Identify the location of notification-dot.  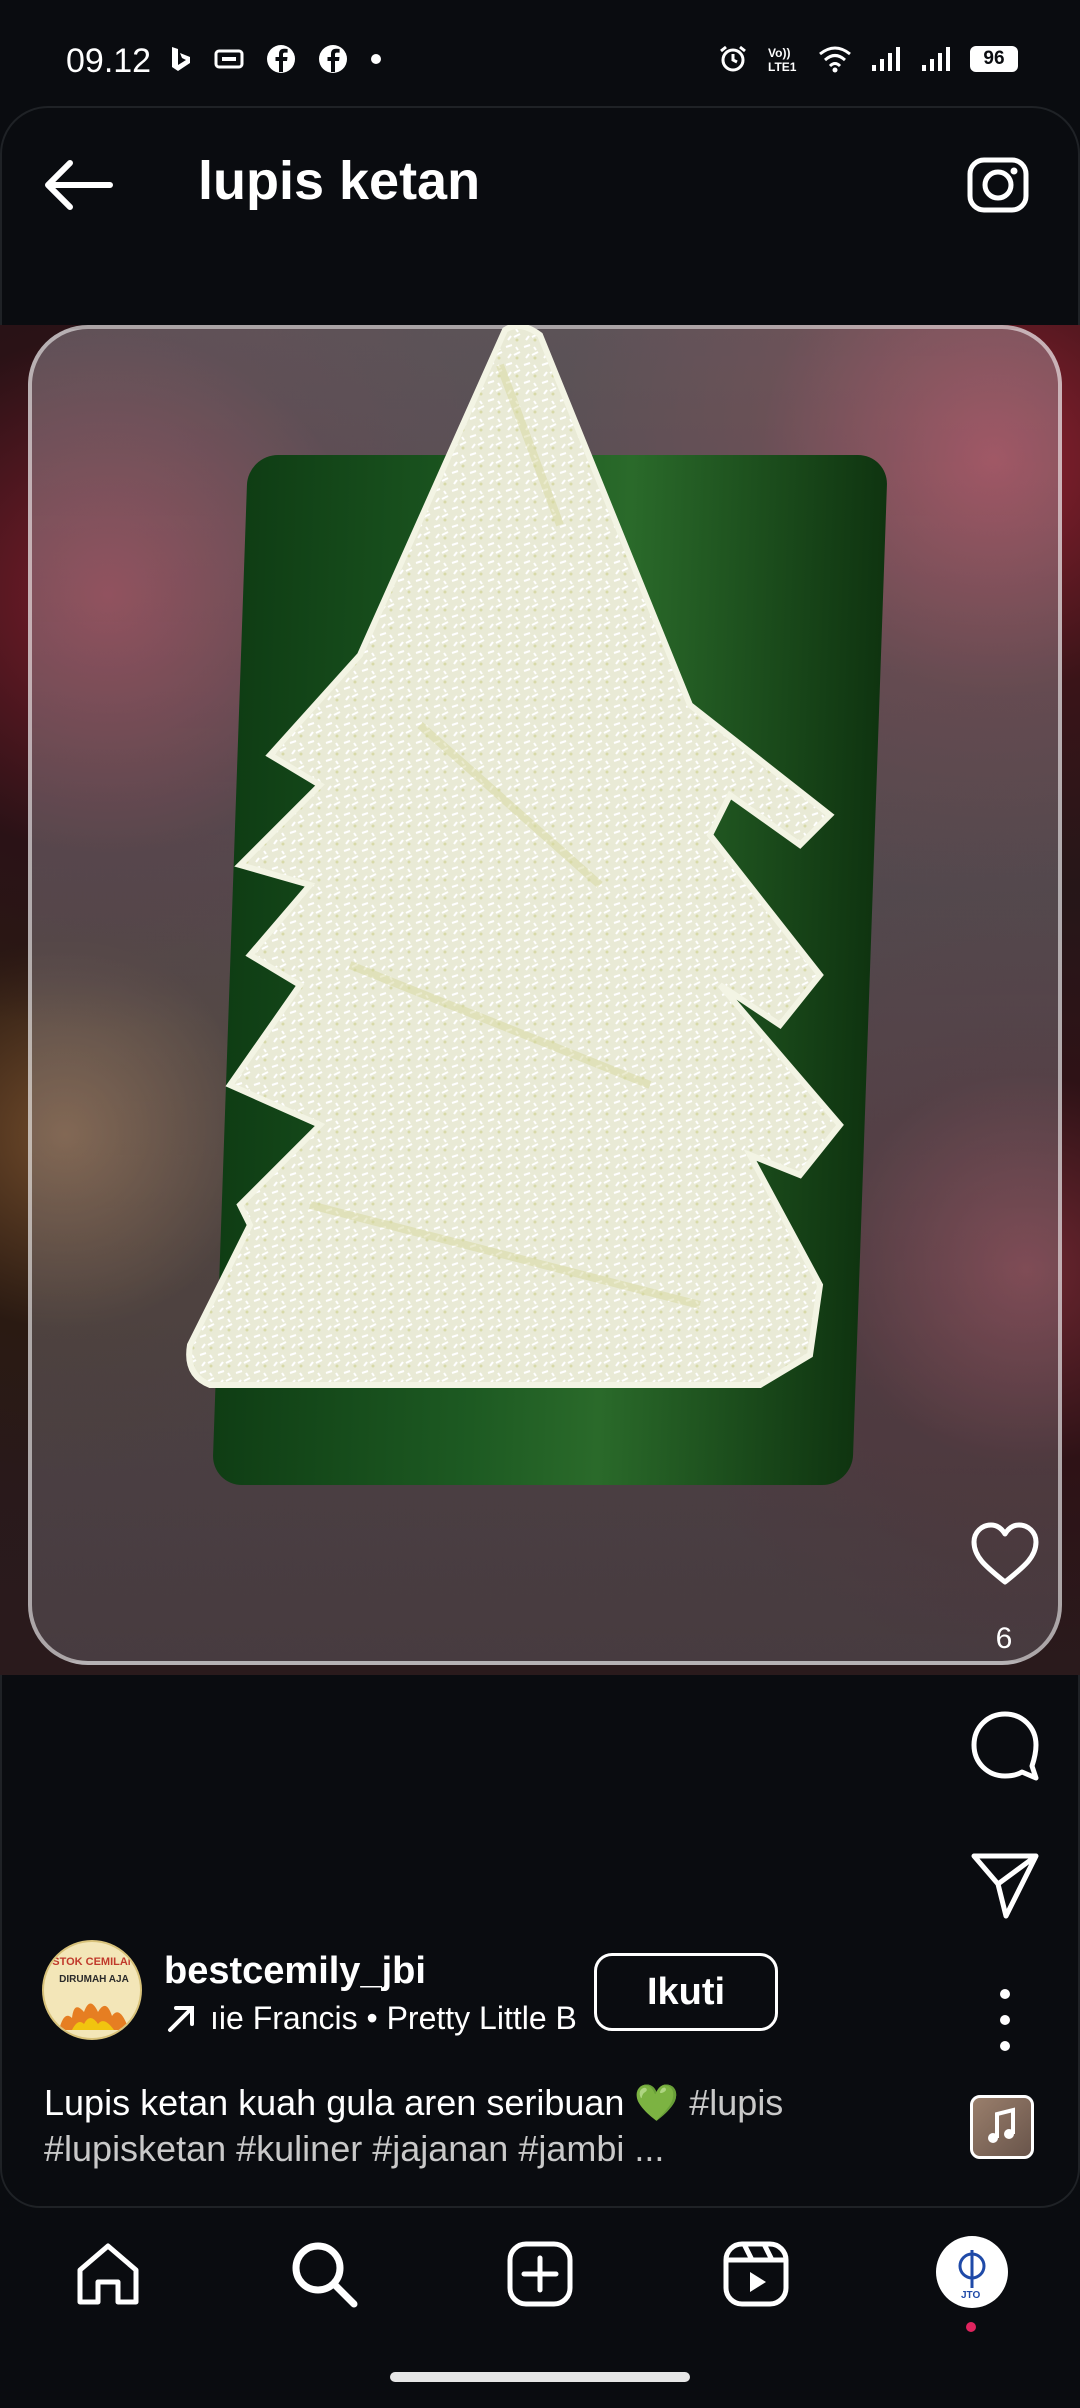
(971, 2327).